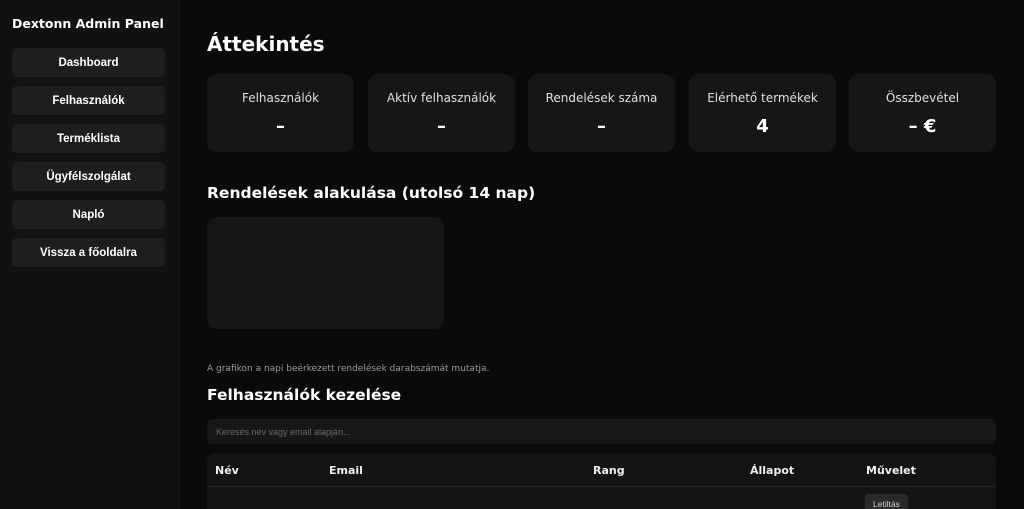 Image resolution: width=1024 pixels, height=509 pixels. What do you see at coordinates (601, 113) in the screenshot?
I see `stat-card-orders: Rendelések száma –` at bounding box center [601, 113].